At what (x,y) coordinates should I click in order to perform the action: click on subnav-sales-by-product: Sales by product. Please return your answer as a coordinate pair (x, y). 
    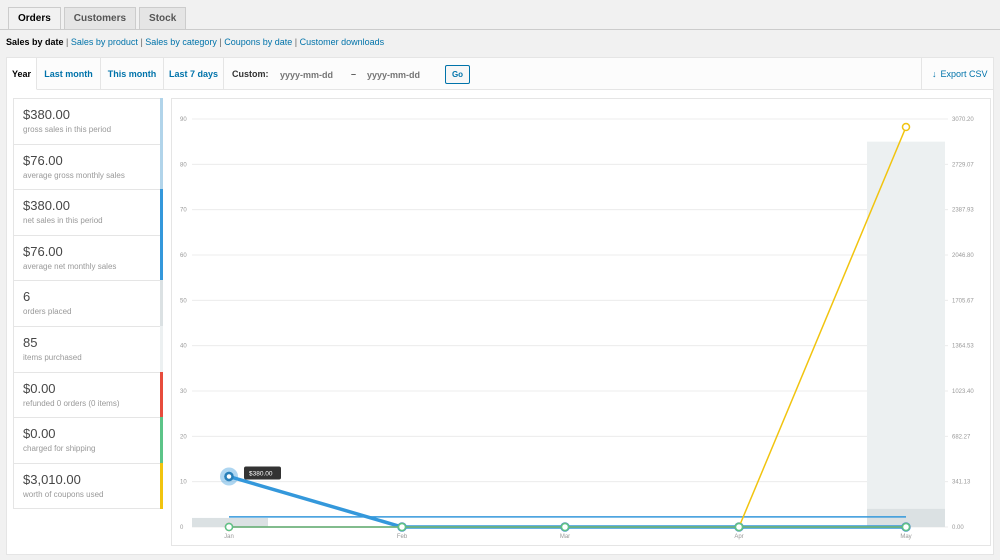
    Looking at the image, I should click on (104, 42).